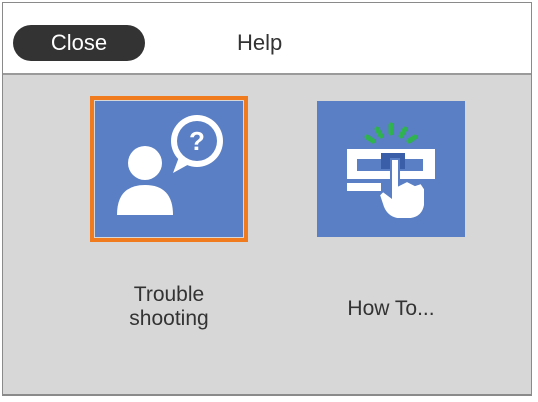  What do you see at coordinates (267, 394) in the screenshot?
I see `bottom-border` at bounding box center [267, 394].